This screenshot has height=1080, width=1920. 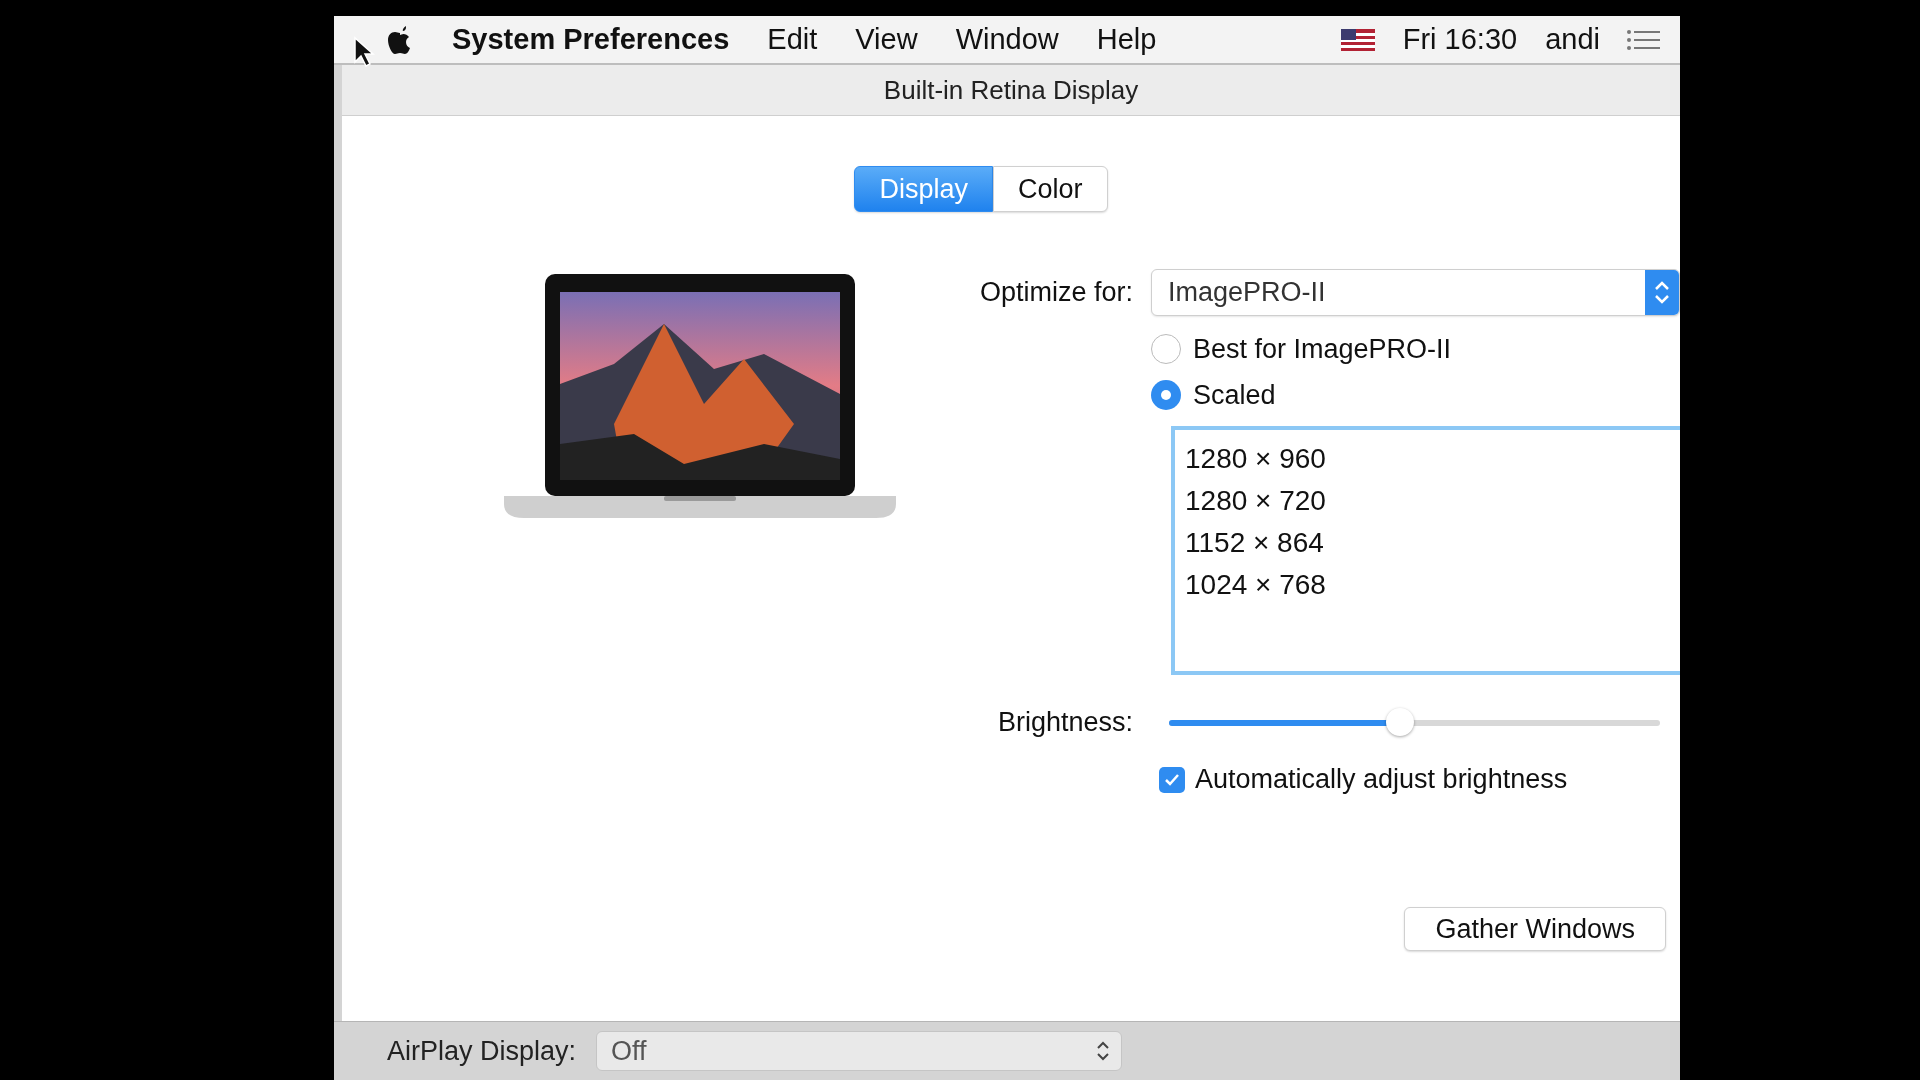 I want to click on resolution-item: 1024 × 768, so click(x=1427, y=585).